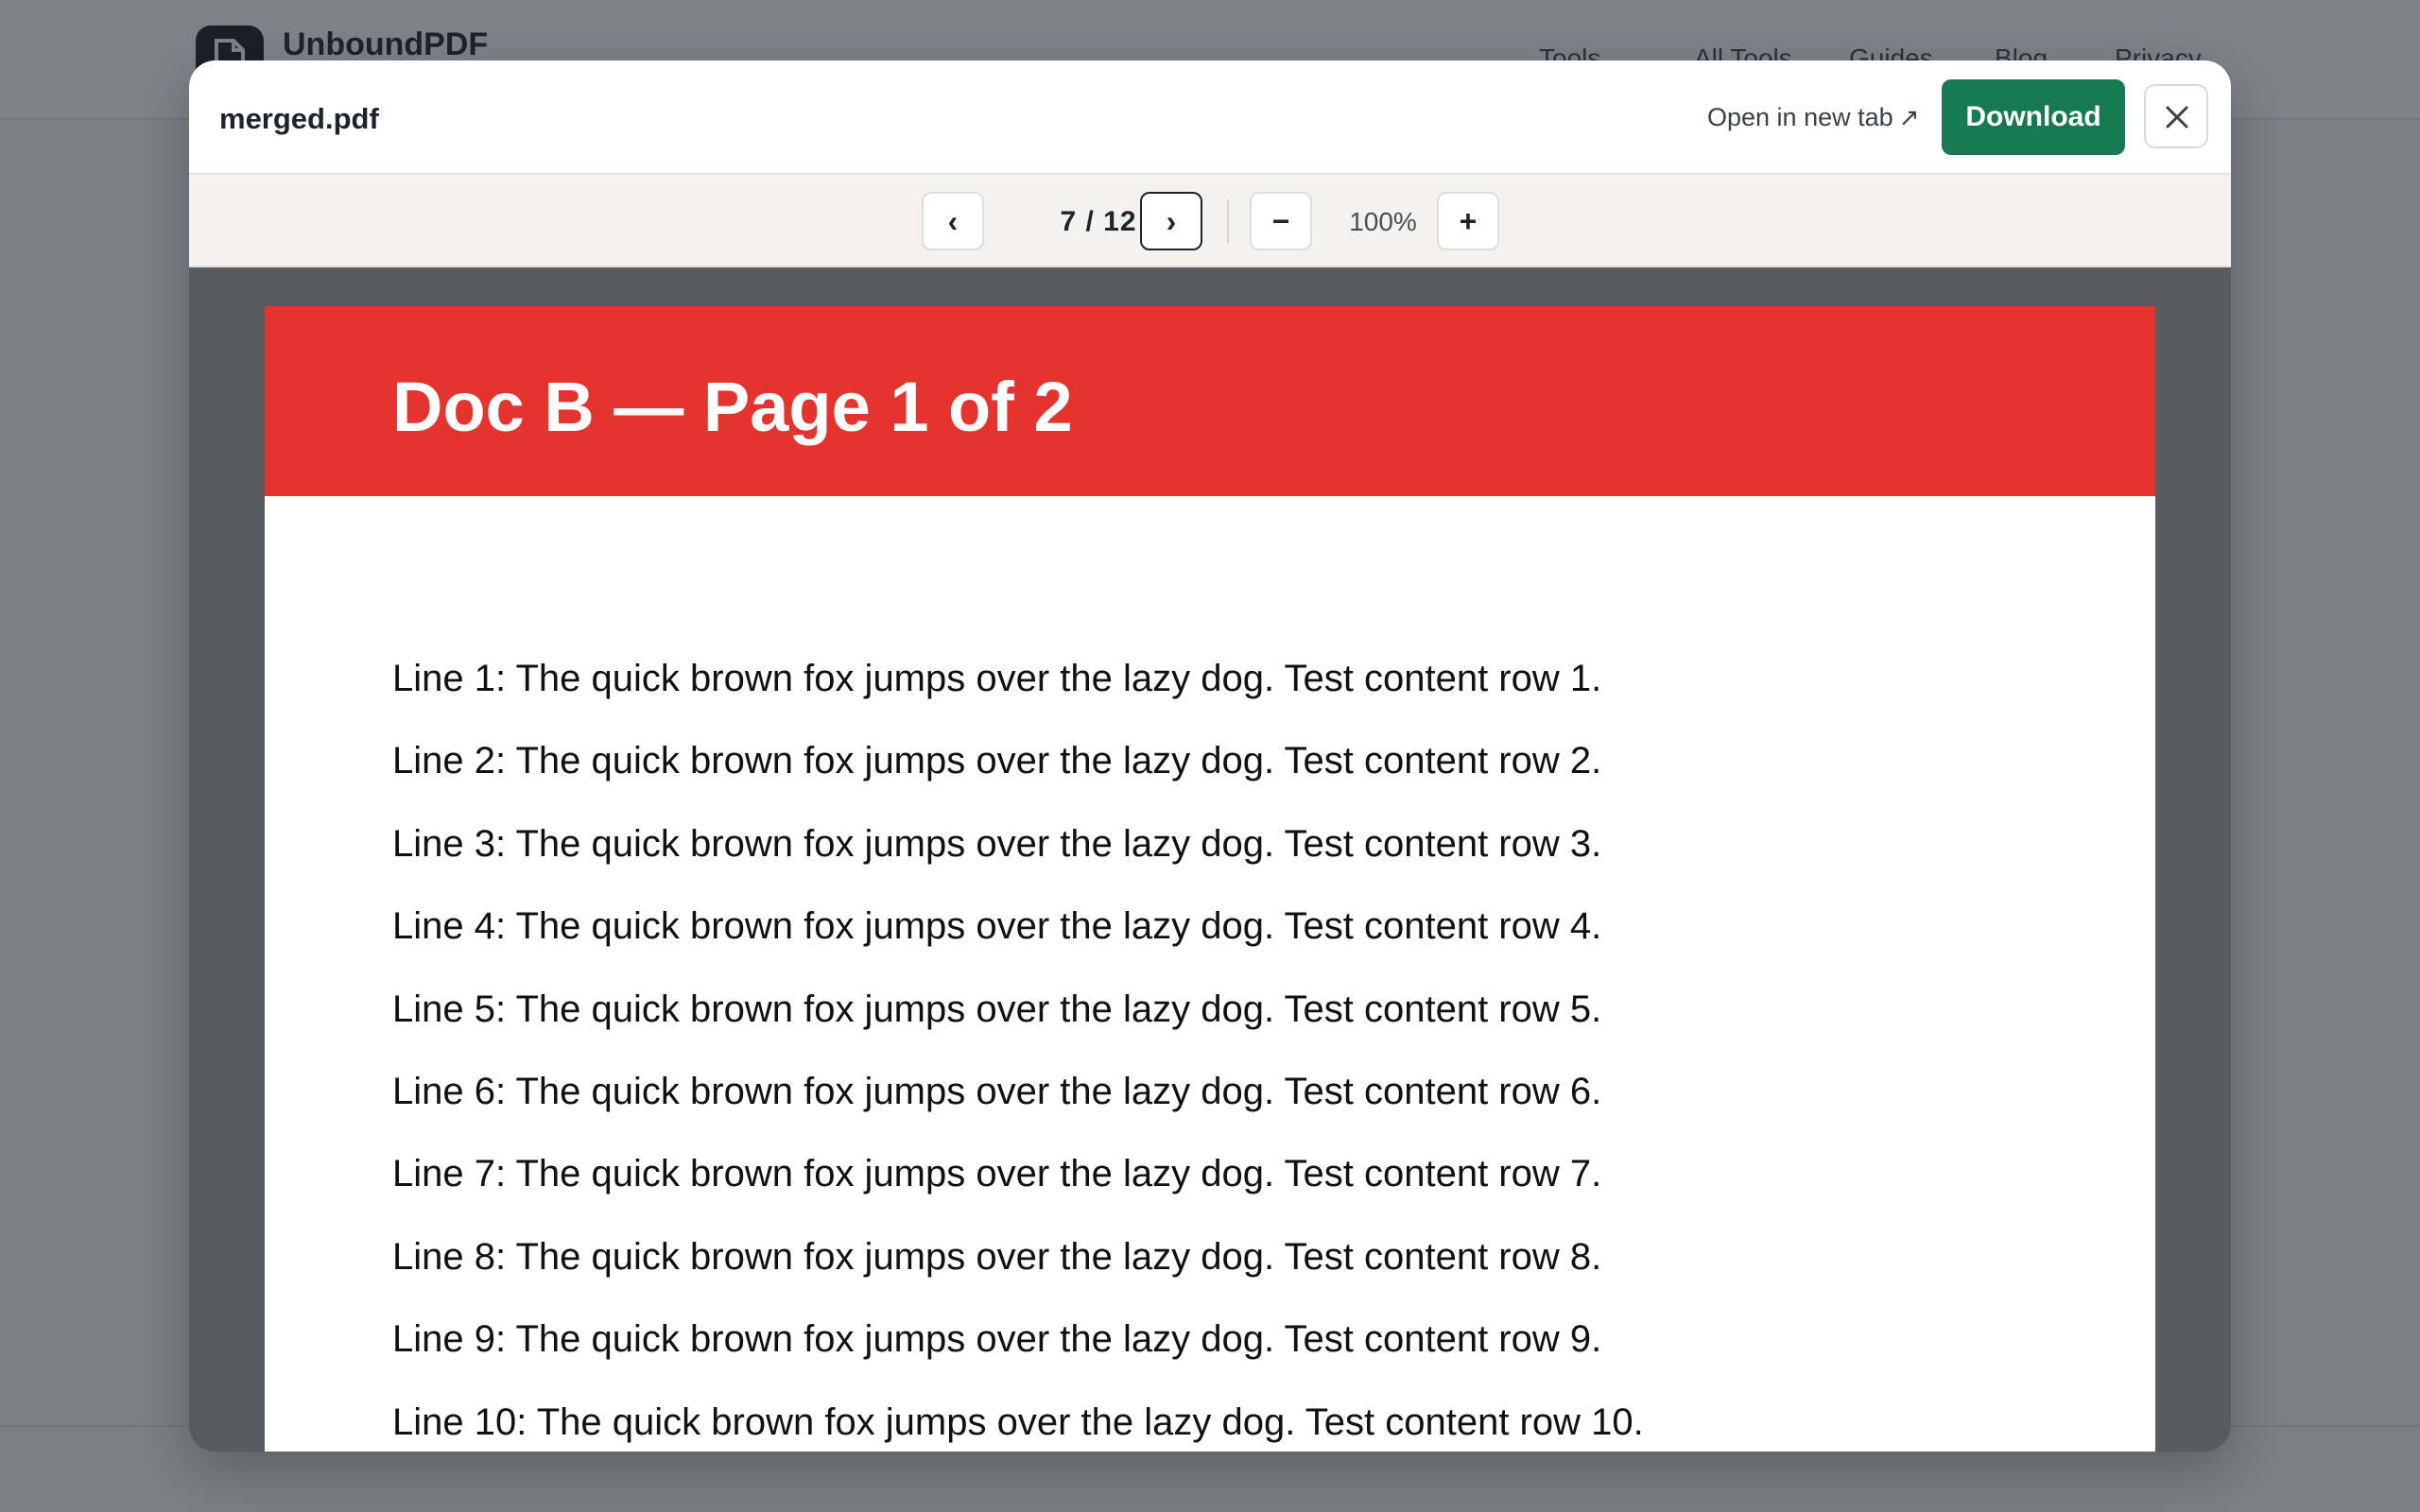 The width and height of the screenshot is (2420, 1512). I want to click on toolbar-divider, so click(1228, 221).